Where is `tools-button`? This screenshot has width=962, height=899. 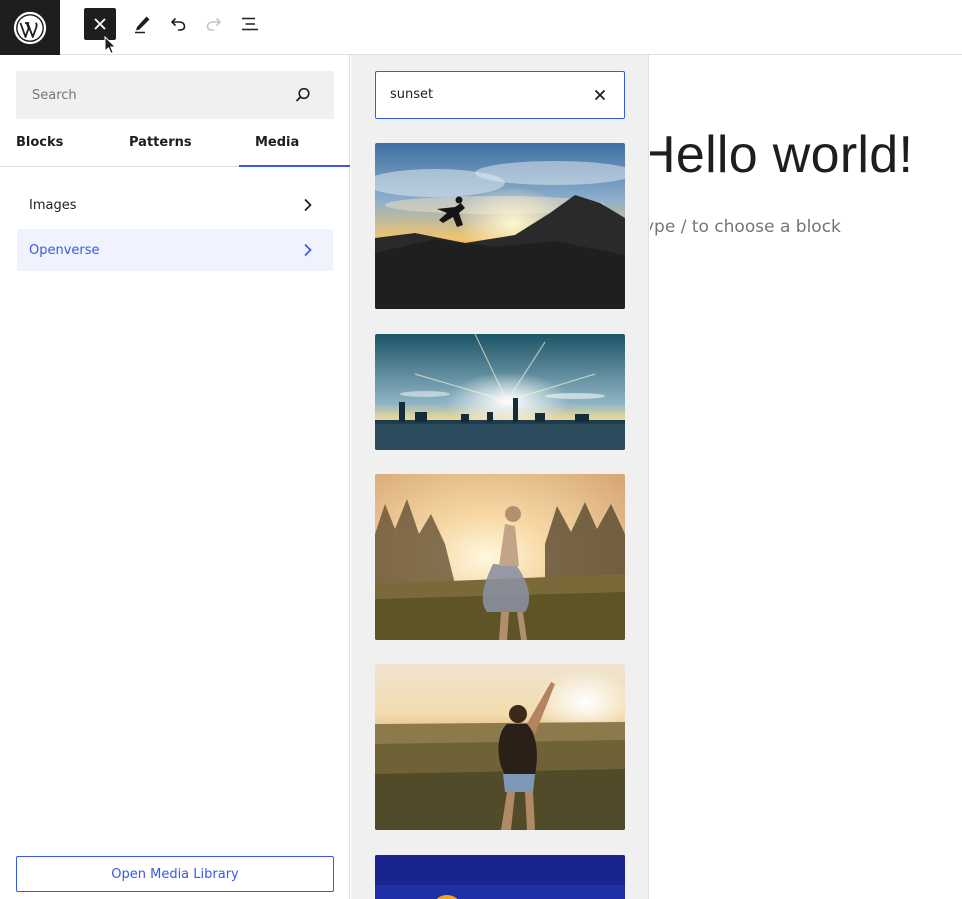 tools-button is located at coordinates (142, 24).